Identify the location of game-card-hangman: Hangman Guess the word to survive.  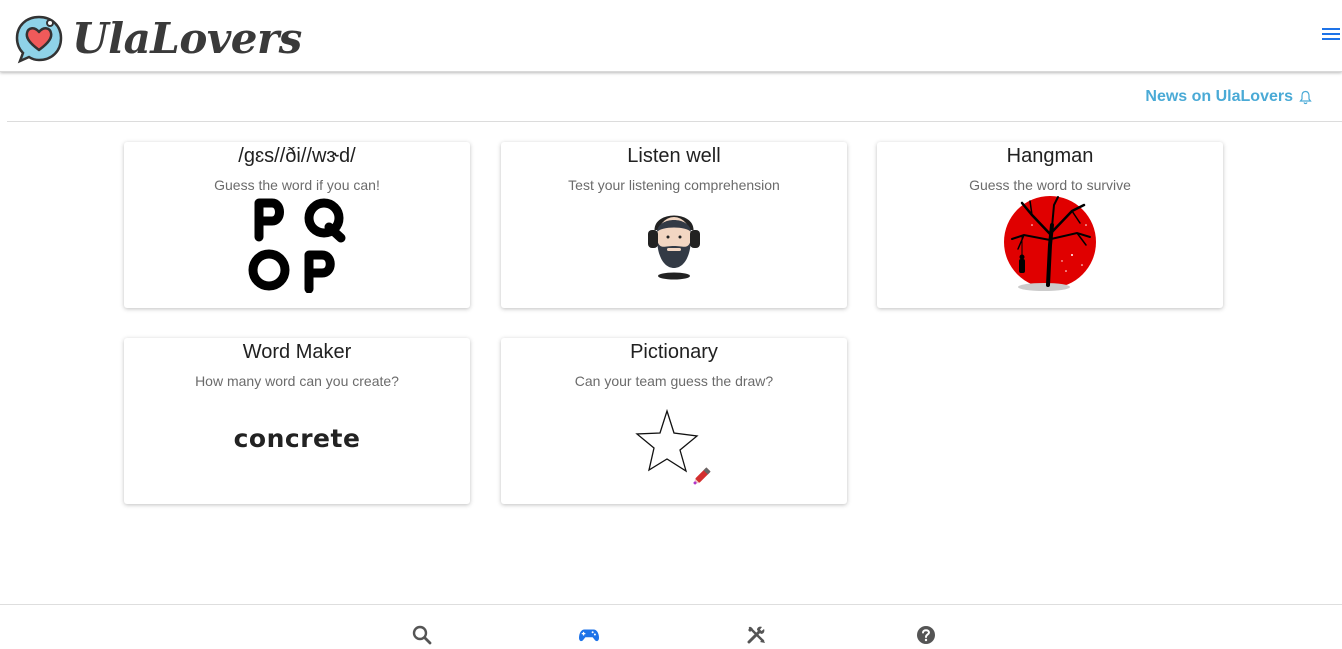
(1050, 225).